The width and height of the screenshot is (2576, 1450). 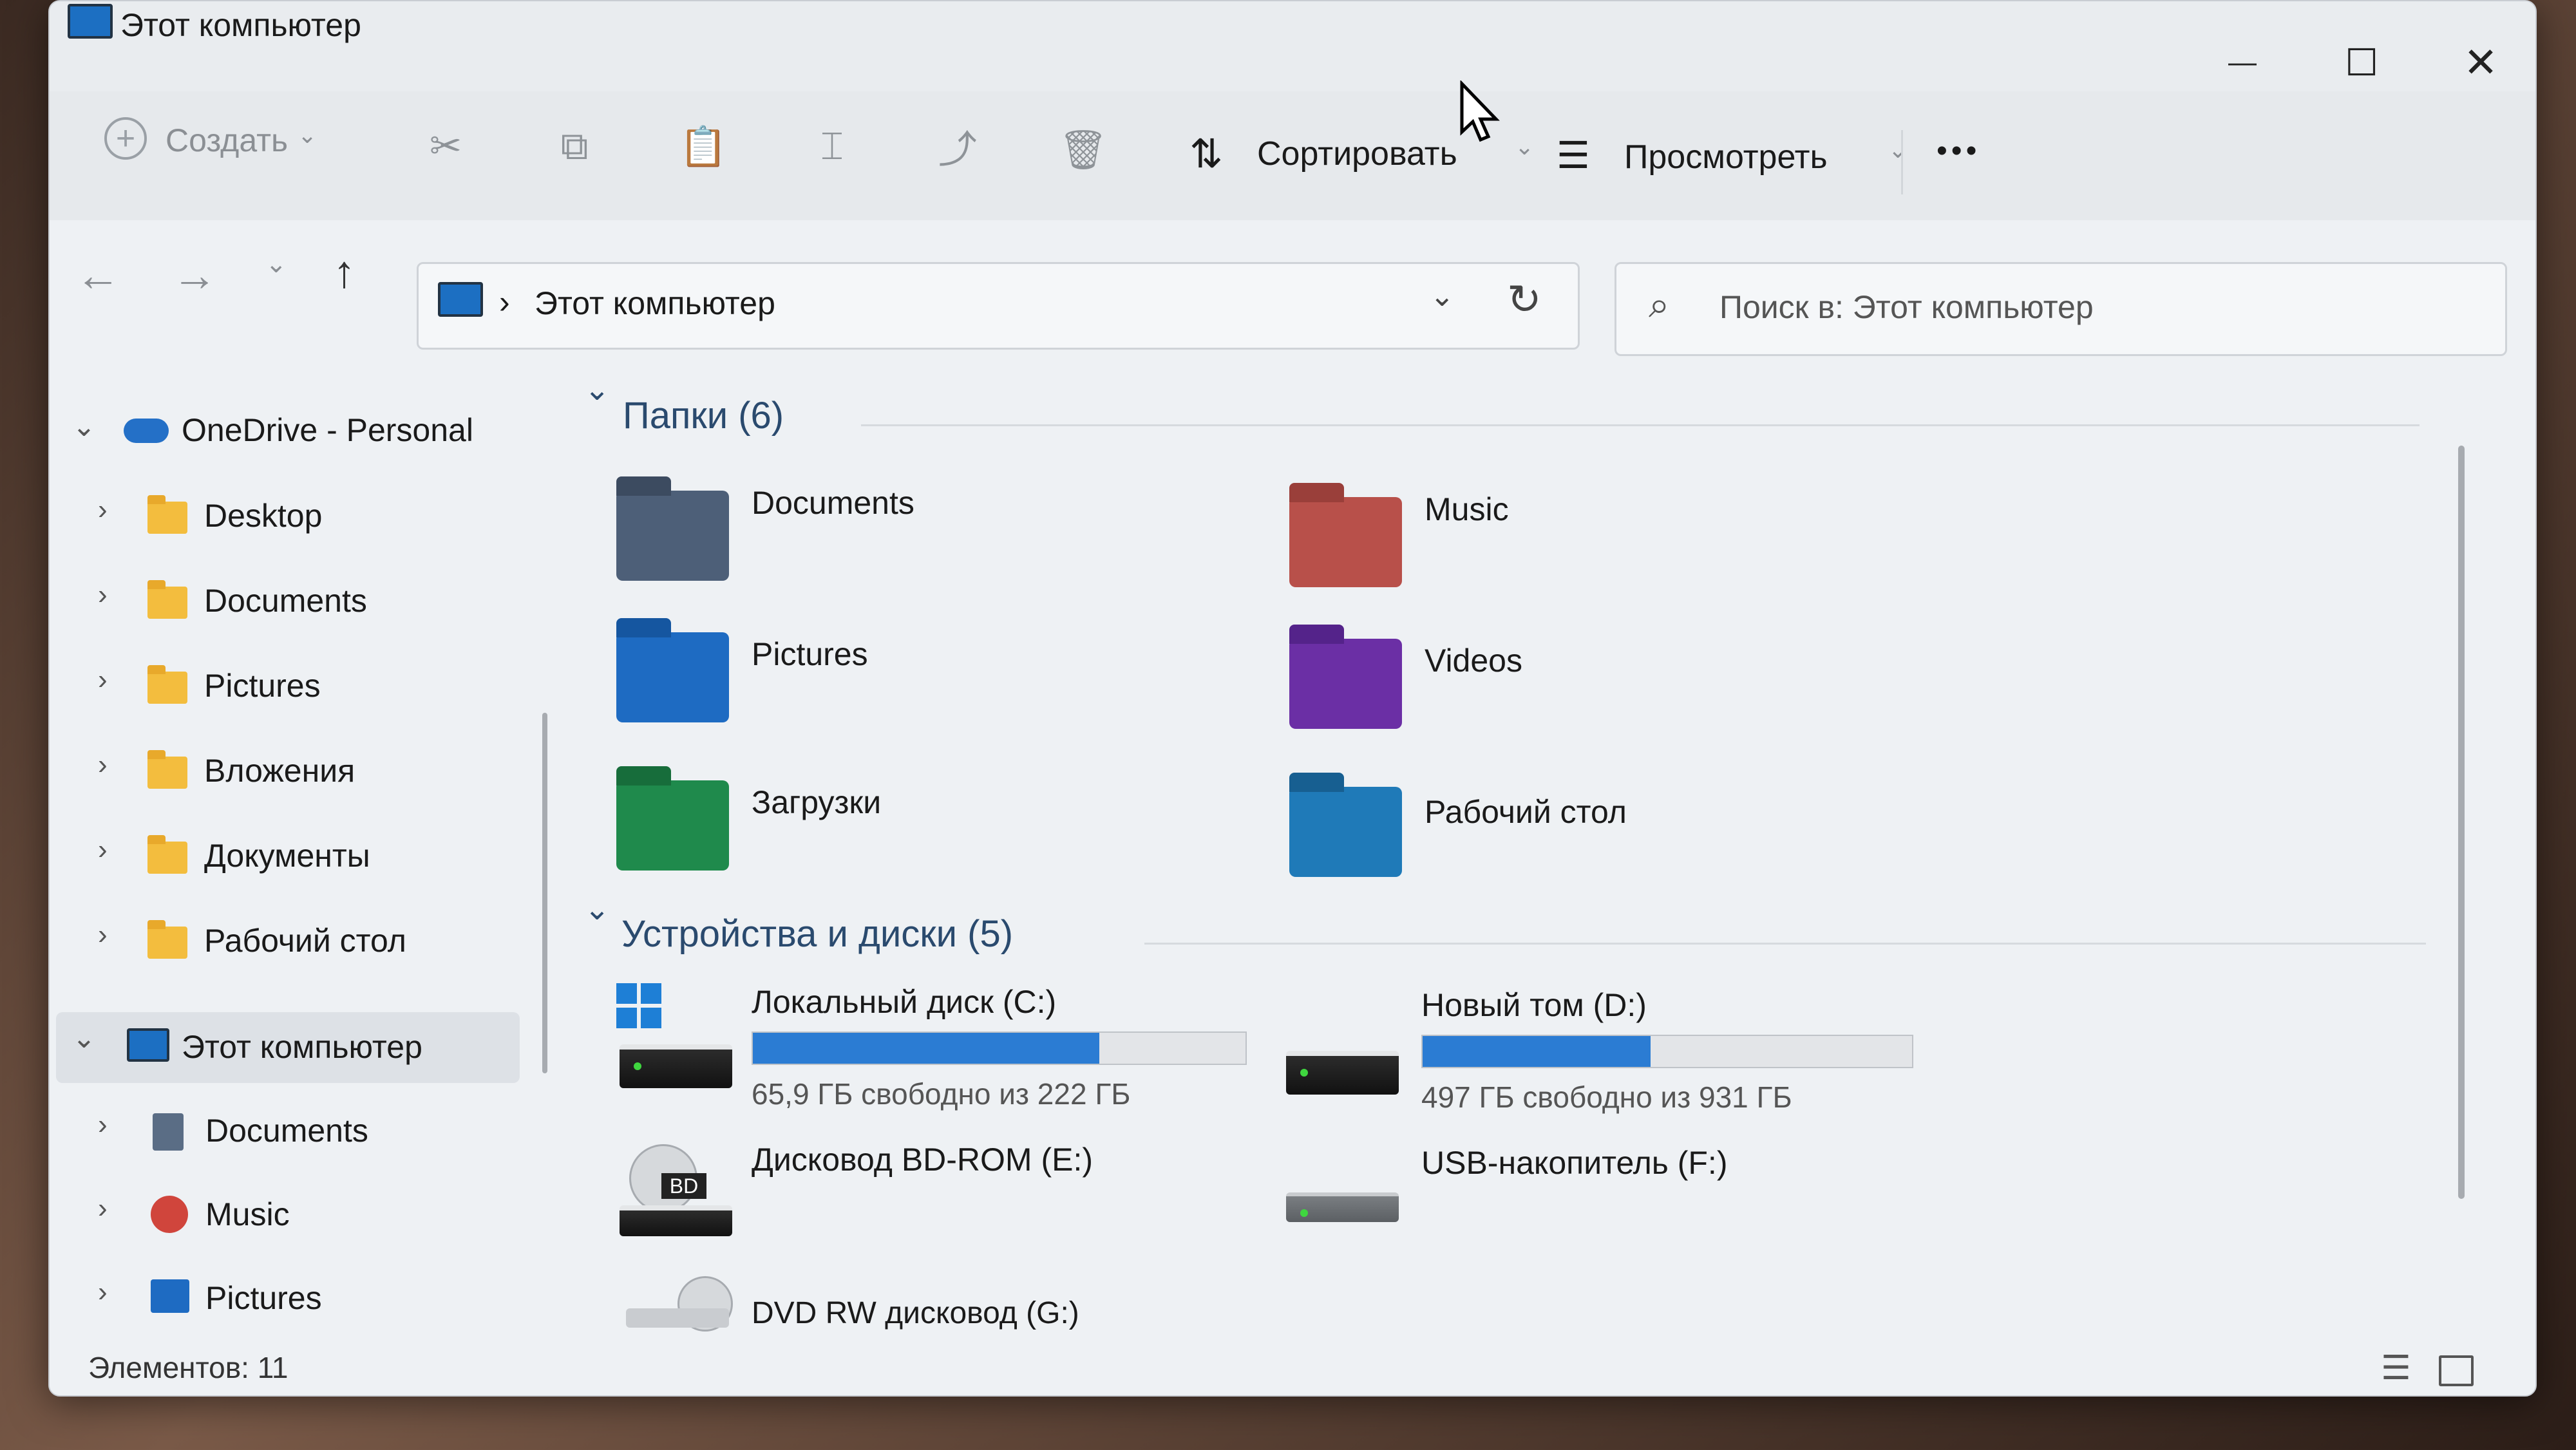 I want to click on new-button: + Создать ⌄, so click(x=214, y=147).